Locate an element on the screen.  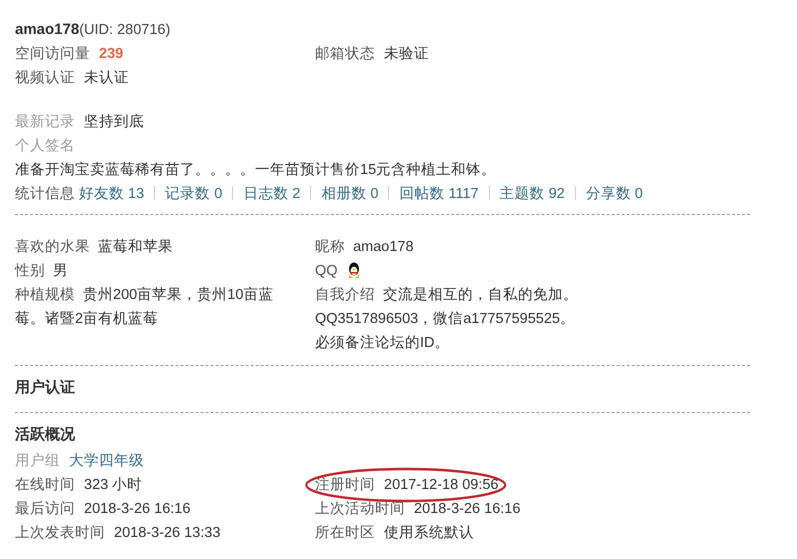
field-label: 统计信息 is located at coordinates (45, 194).